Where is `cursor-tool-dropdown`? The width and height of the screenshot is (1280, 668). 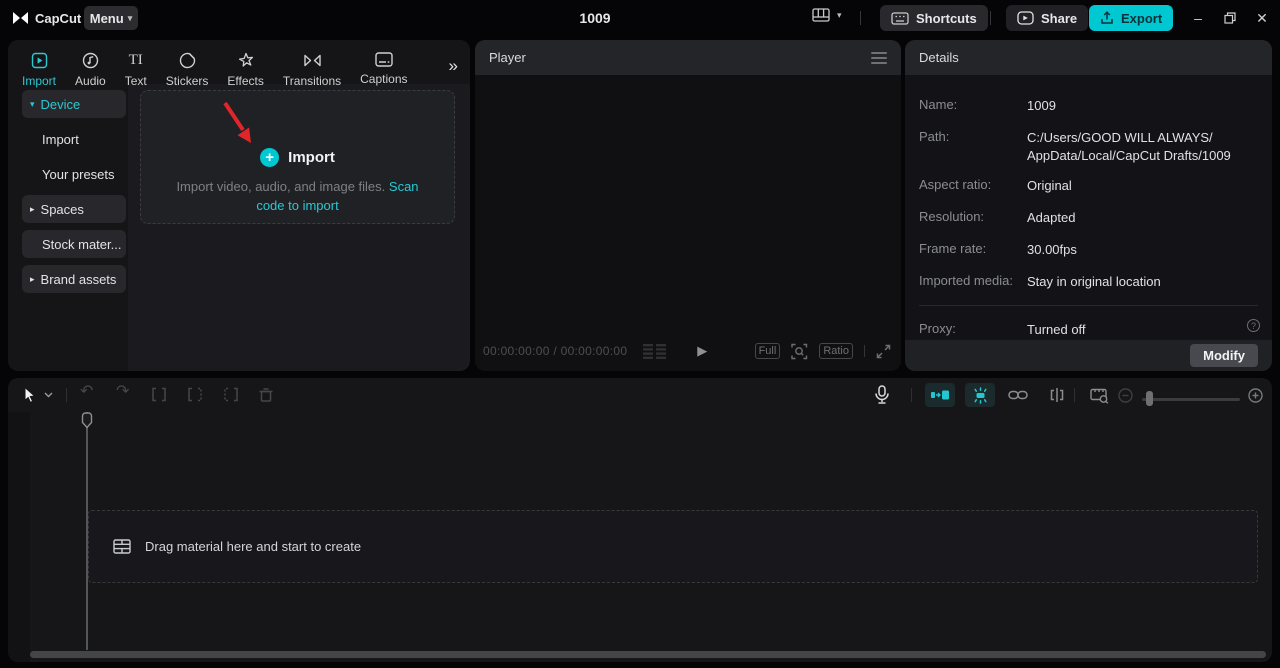 cursor-tool-dropdown is located at coordinates (48, 395).